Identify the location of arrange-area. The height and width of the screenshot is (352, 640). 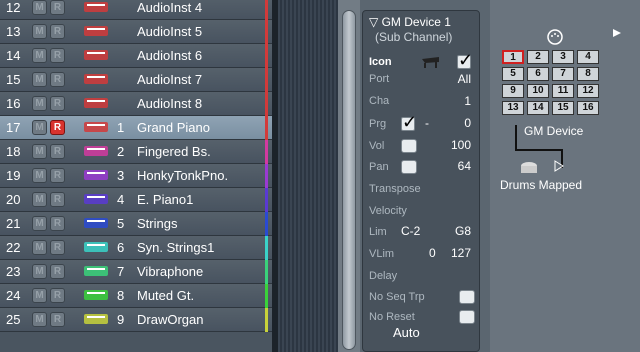
(305, 176).